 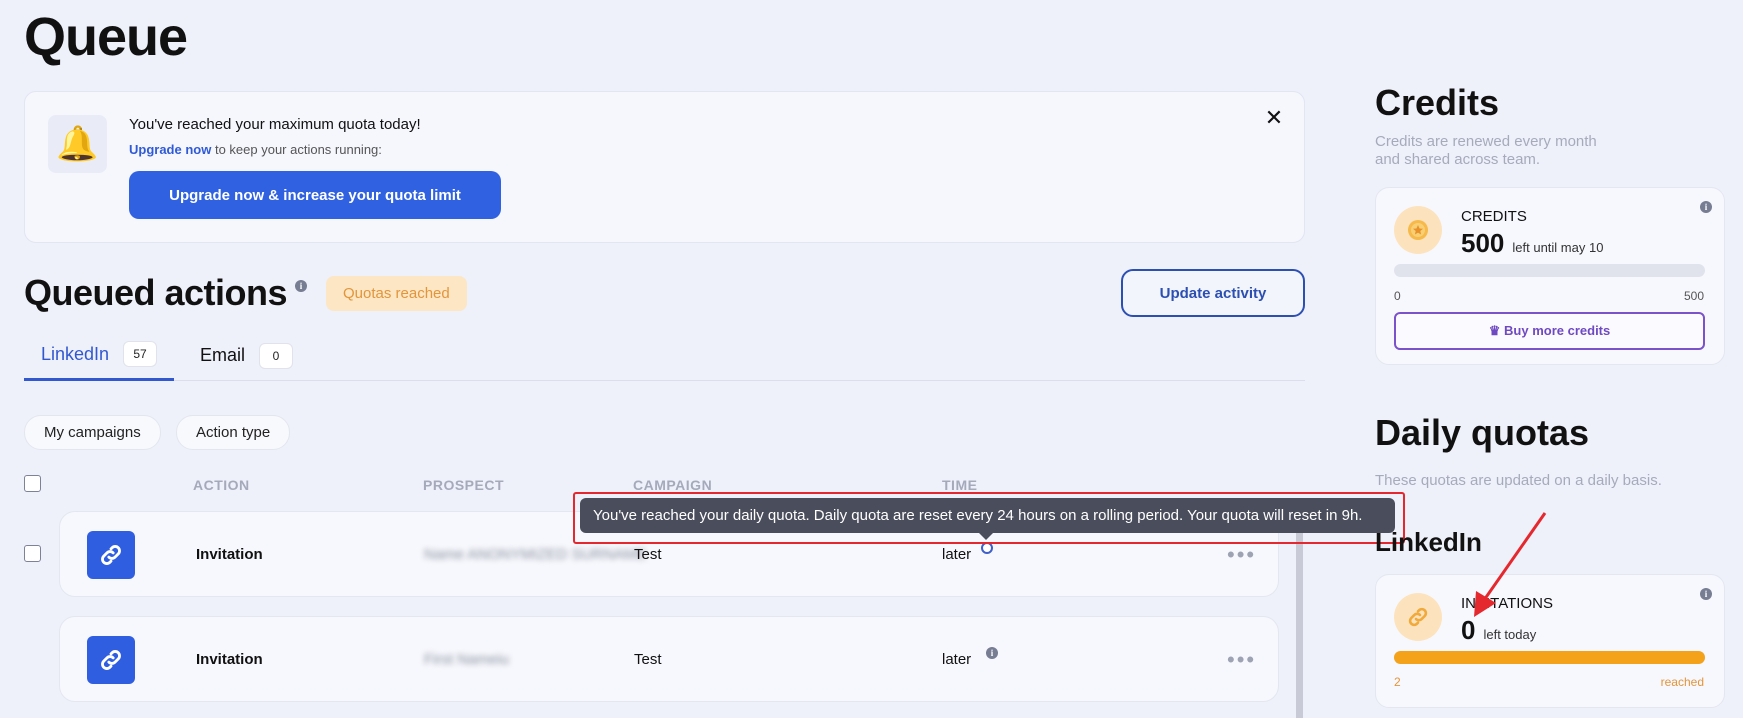 What do you see at coordinates (1397, 682) in the screenshot?
I see `invitations-bar-left: 2` at bounding box center [1397, 682].